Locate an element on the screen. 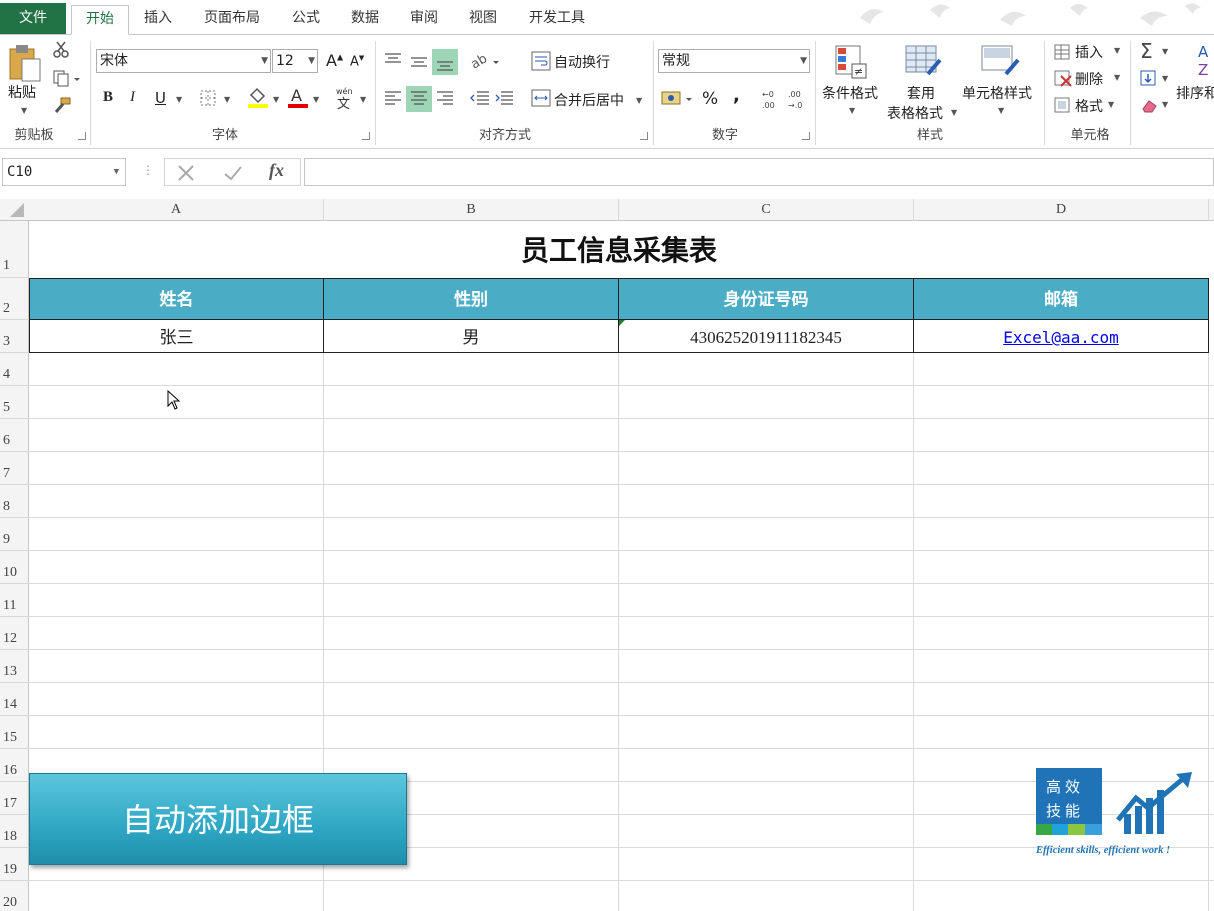 Image resolution: width=1214 pixels, height=911 pixels. delete-cells-button: 删除 is located at coordinates (1089, 79).